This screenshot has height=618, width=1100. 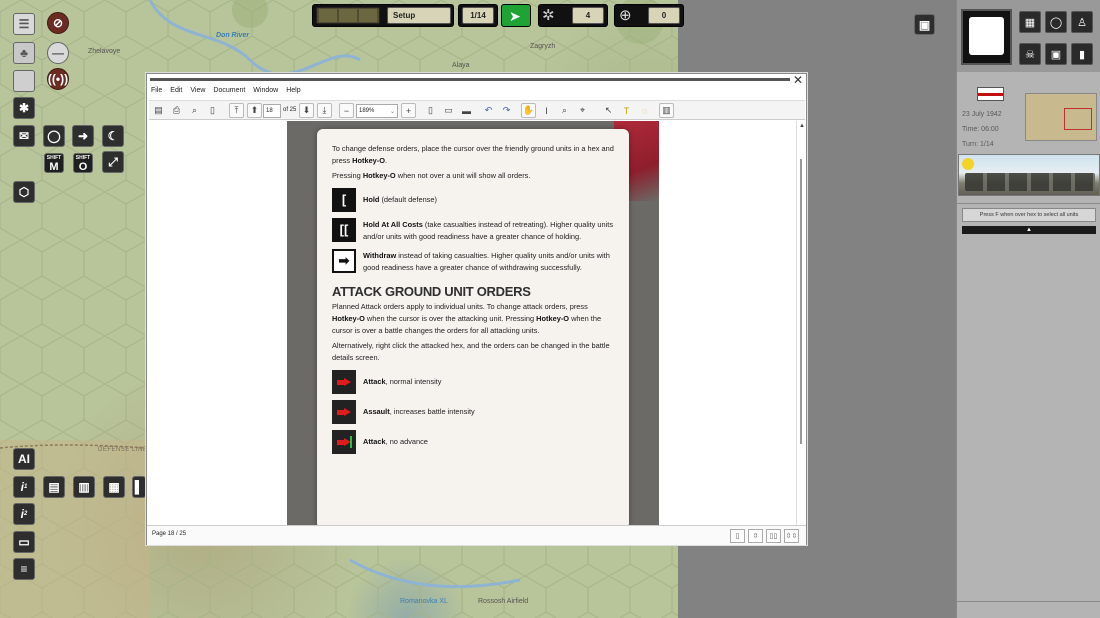 I want to click on fit-width-icon: ▬, so click(x=466, y=110).